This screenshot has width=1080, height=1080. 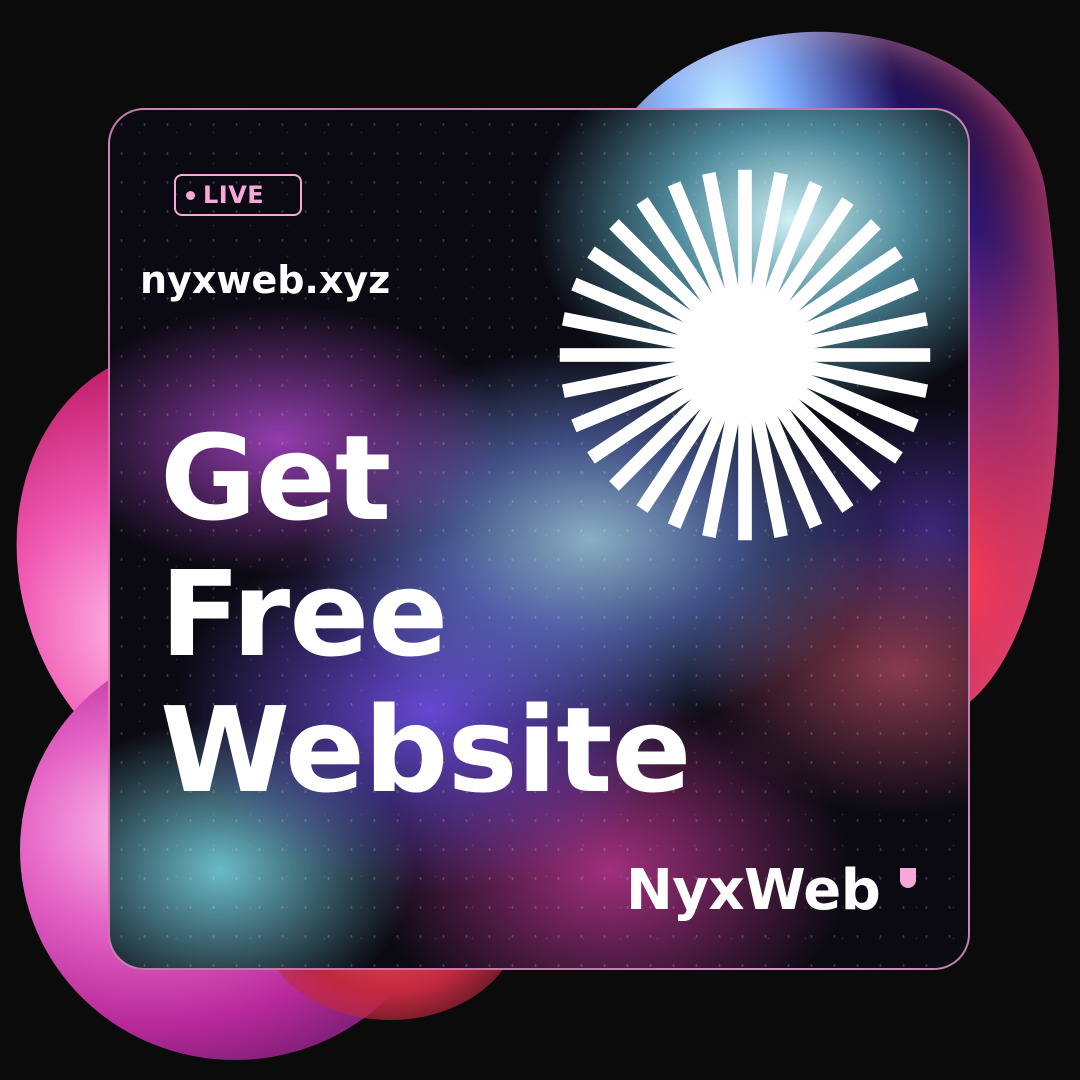 I want to click on brand-name: NyxWeb, so click(x=753, y=890).